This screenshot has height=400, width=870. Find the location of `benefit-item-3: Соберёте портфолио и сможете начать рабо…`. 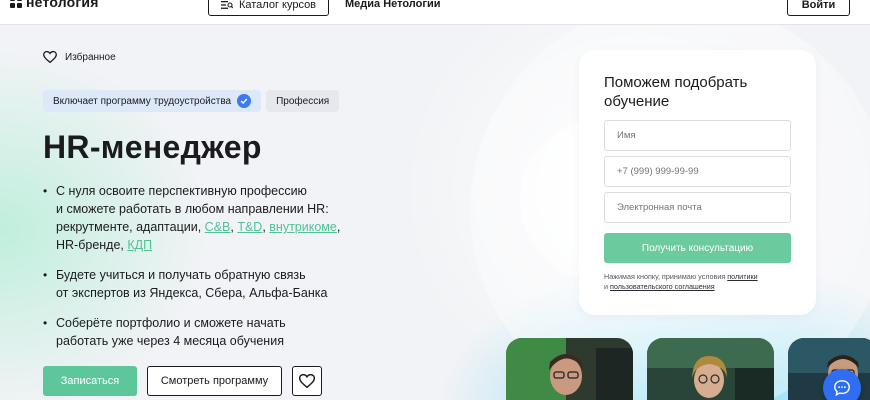

benefit-item-3: Соберёте портфолио и сможете начать рабо… is located at coordinates (208, 332).